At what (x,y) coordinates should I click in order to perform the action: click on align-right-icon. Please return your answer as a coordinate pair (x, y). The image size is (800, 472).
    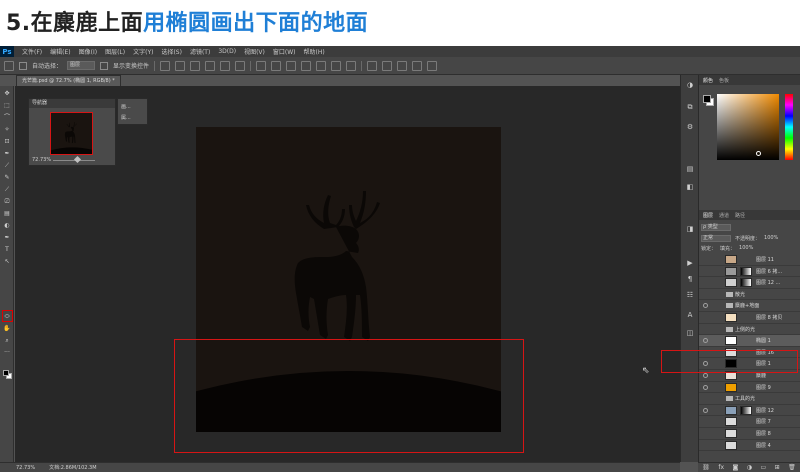
    Looking at the image, I should click on (240, 65).